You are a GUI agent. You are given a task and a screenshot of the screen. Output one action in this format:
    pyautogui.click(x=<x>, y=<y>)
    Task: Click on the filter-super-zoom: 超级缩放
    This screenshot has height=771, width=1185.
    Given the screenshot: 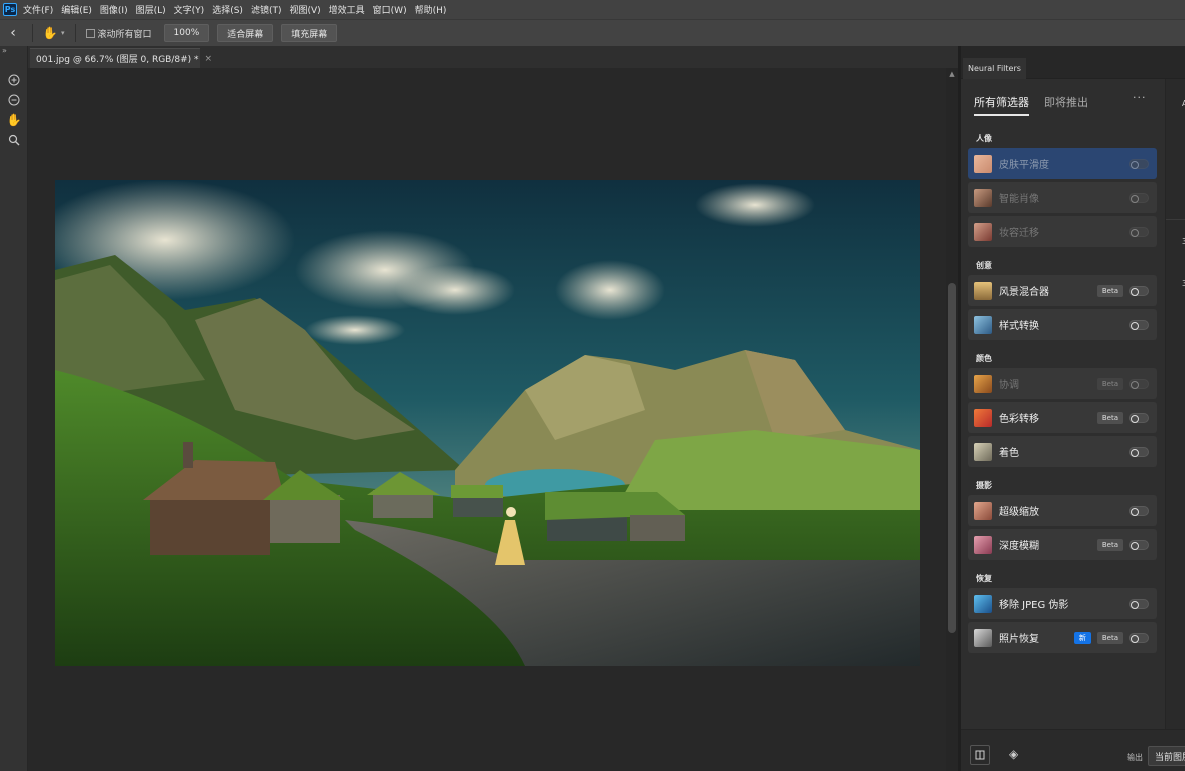 What is the action you would take?
    pyautogui.click(x=1062, y=510)
    